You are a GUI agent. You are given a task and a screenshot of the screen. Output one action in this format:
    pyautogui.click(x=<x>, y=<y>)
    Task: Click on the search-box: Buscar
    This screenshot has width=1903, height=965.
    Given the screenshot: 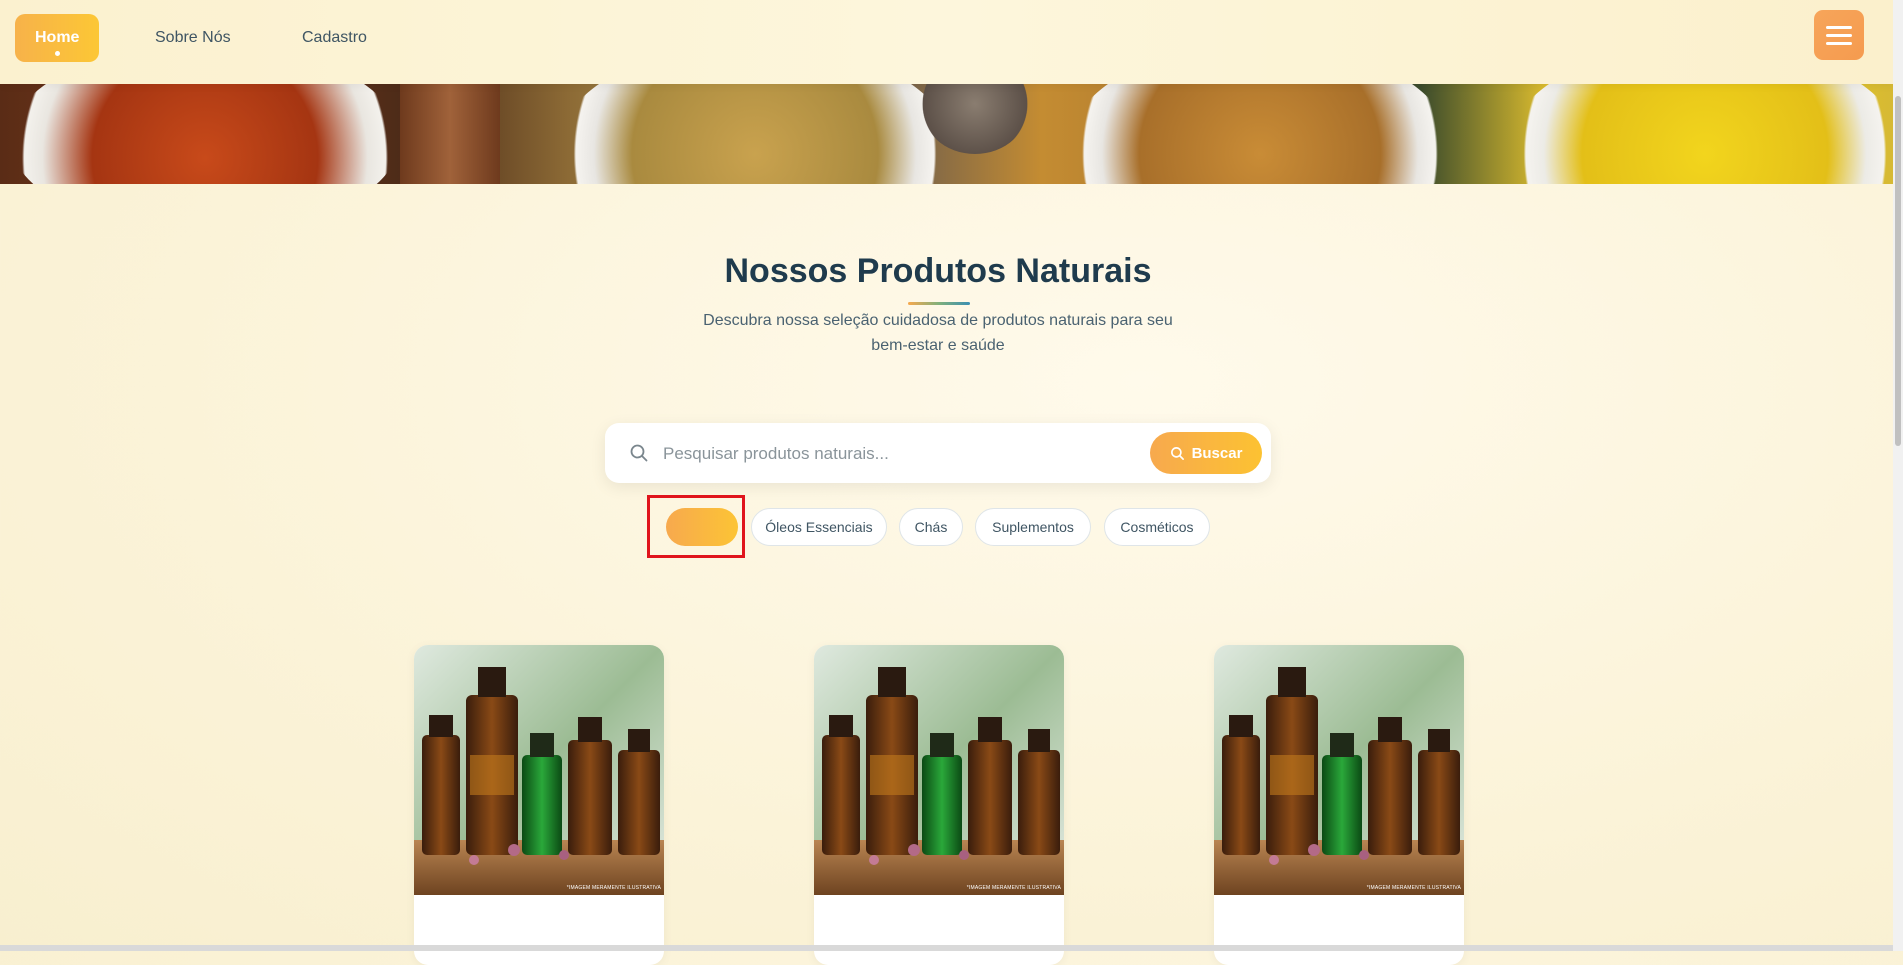 What is the action you would take?
    pyautogui.click(x=938, y=453)
    